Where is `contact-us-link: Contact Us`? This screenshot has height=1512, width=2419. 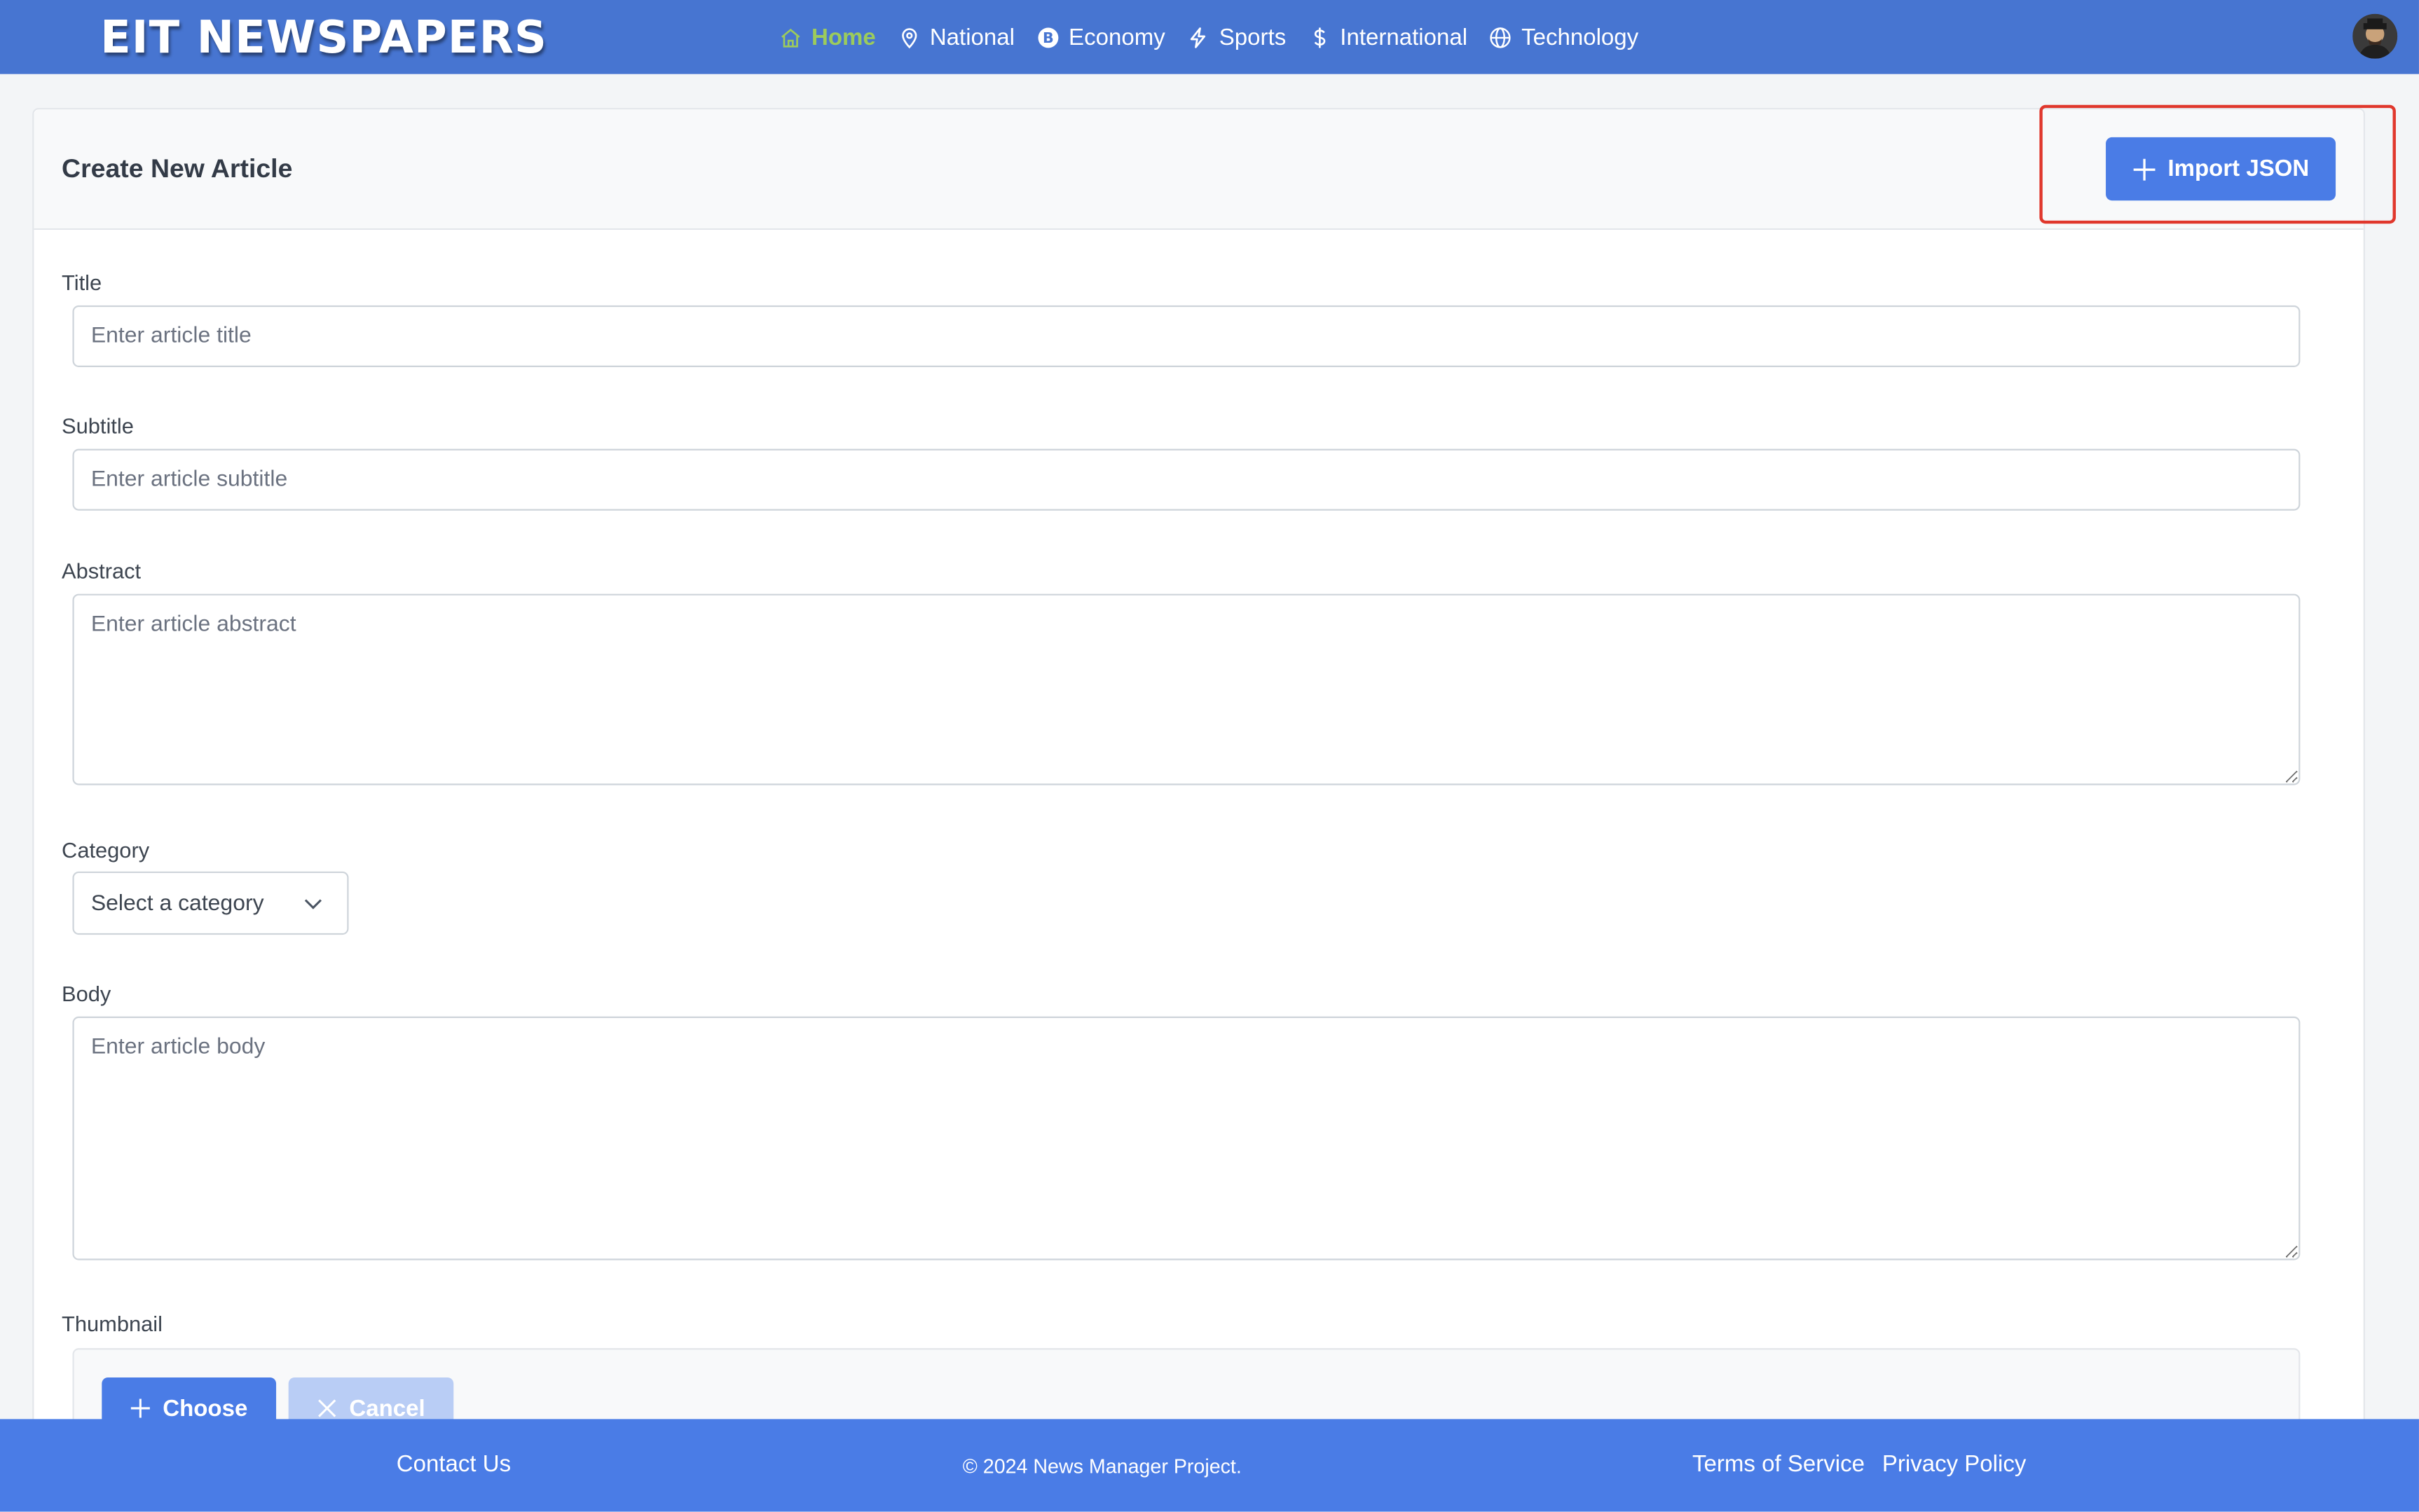
contact-us-link: Contact Us is located at coordinates (454, 1465).